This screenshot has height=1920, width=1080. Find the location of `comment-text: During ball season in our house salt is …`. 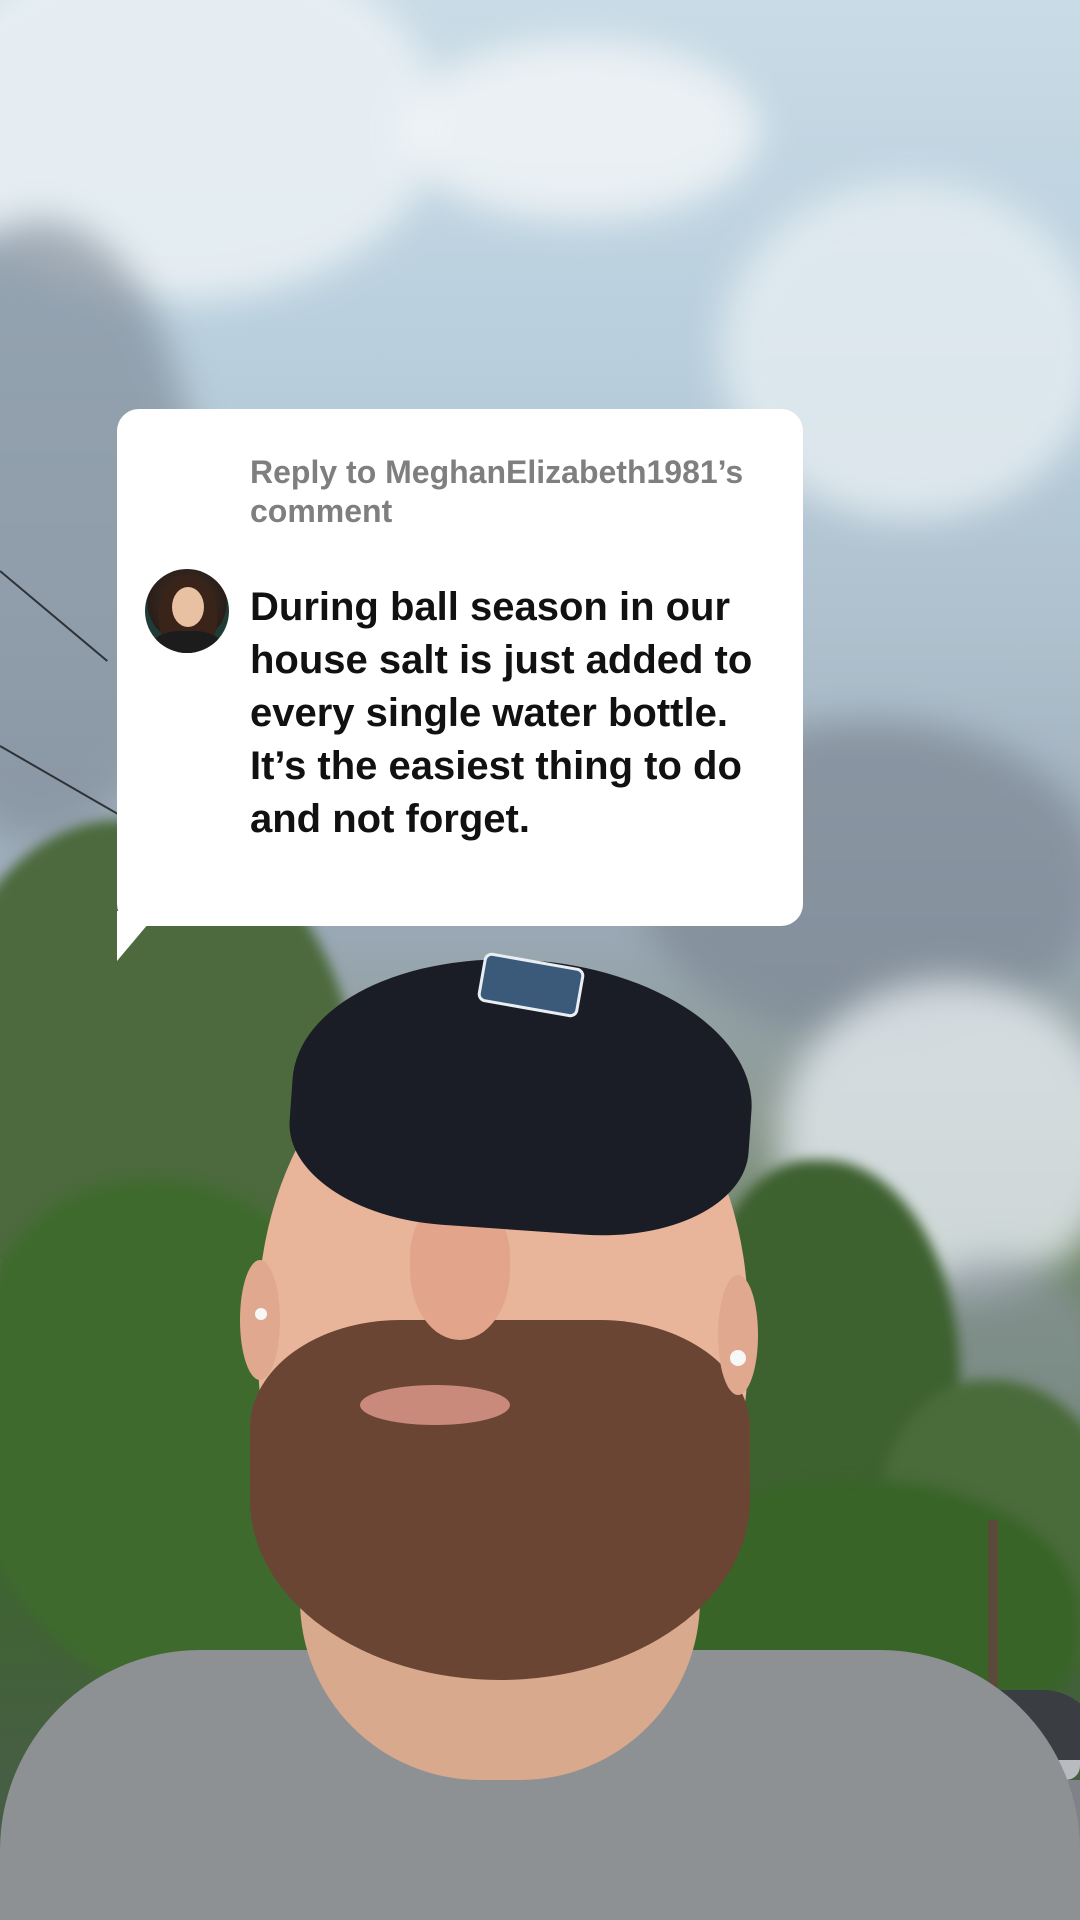

comment-text: During ball season in our house salt is … is located at coordinates (501, 713).